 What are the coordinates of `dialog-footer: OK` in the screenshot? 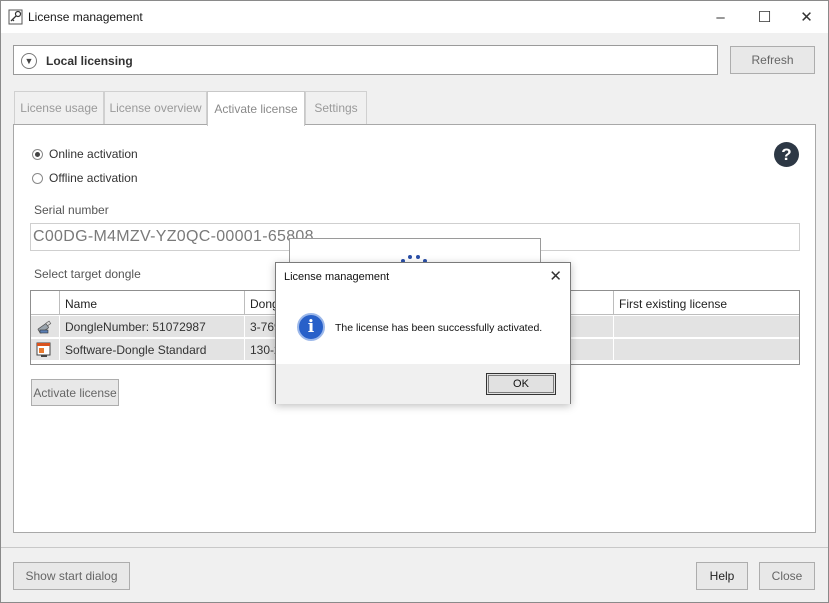 It's located at (423, 384).